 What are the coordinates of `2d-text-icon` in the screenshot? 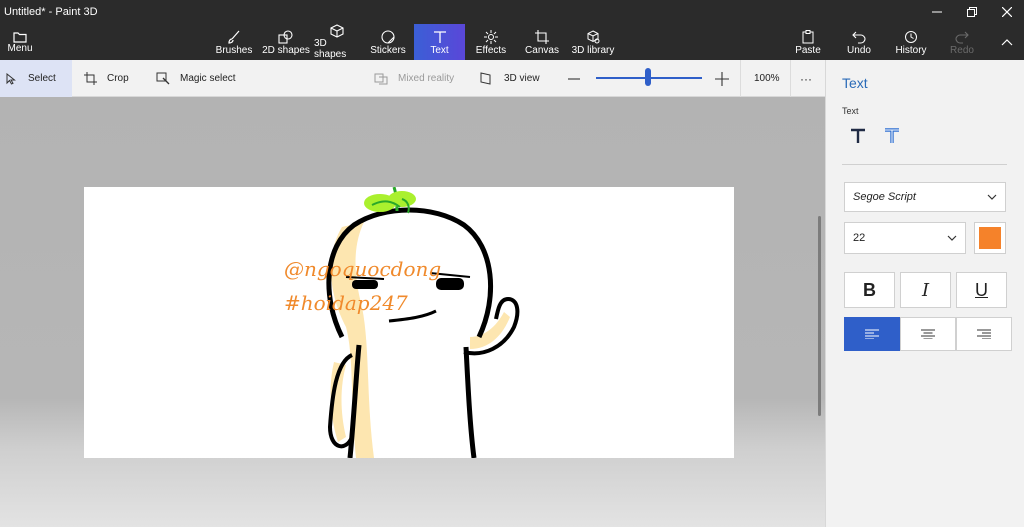 It's located at (858, 135).